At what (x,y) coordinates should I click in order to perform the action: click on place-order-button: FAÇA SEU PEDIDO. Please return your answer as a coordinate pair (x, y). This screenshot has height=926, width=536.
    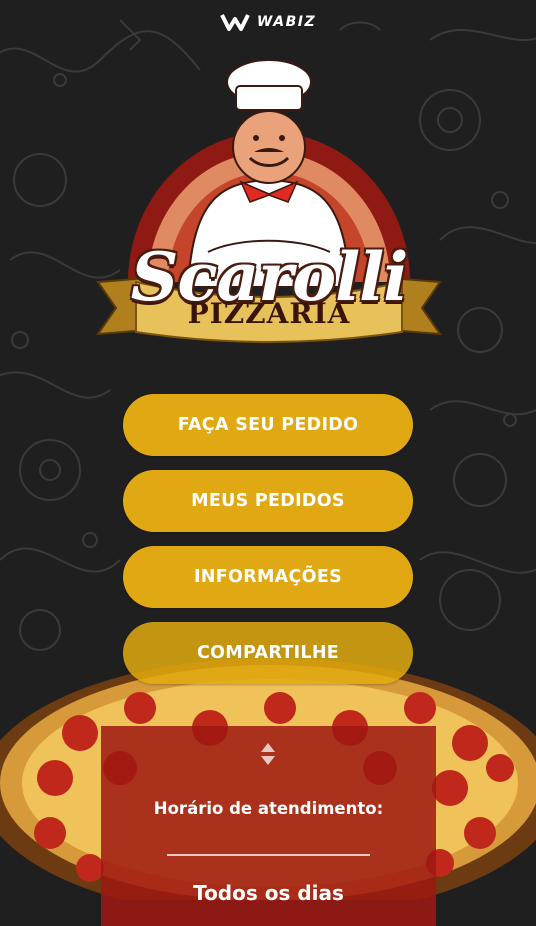
    Looking at the image, I should click on (268, 425).